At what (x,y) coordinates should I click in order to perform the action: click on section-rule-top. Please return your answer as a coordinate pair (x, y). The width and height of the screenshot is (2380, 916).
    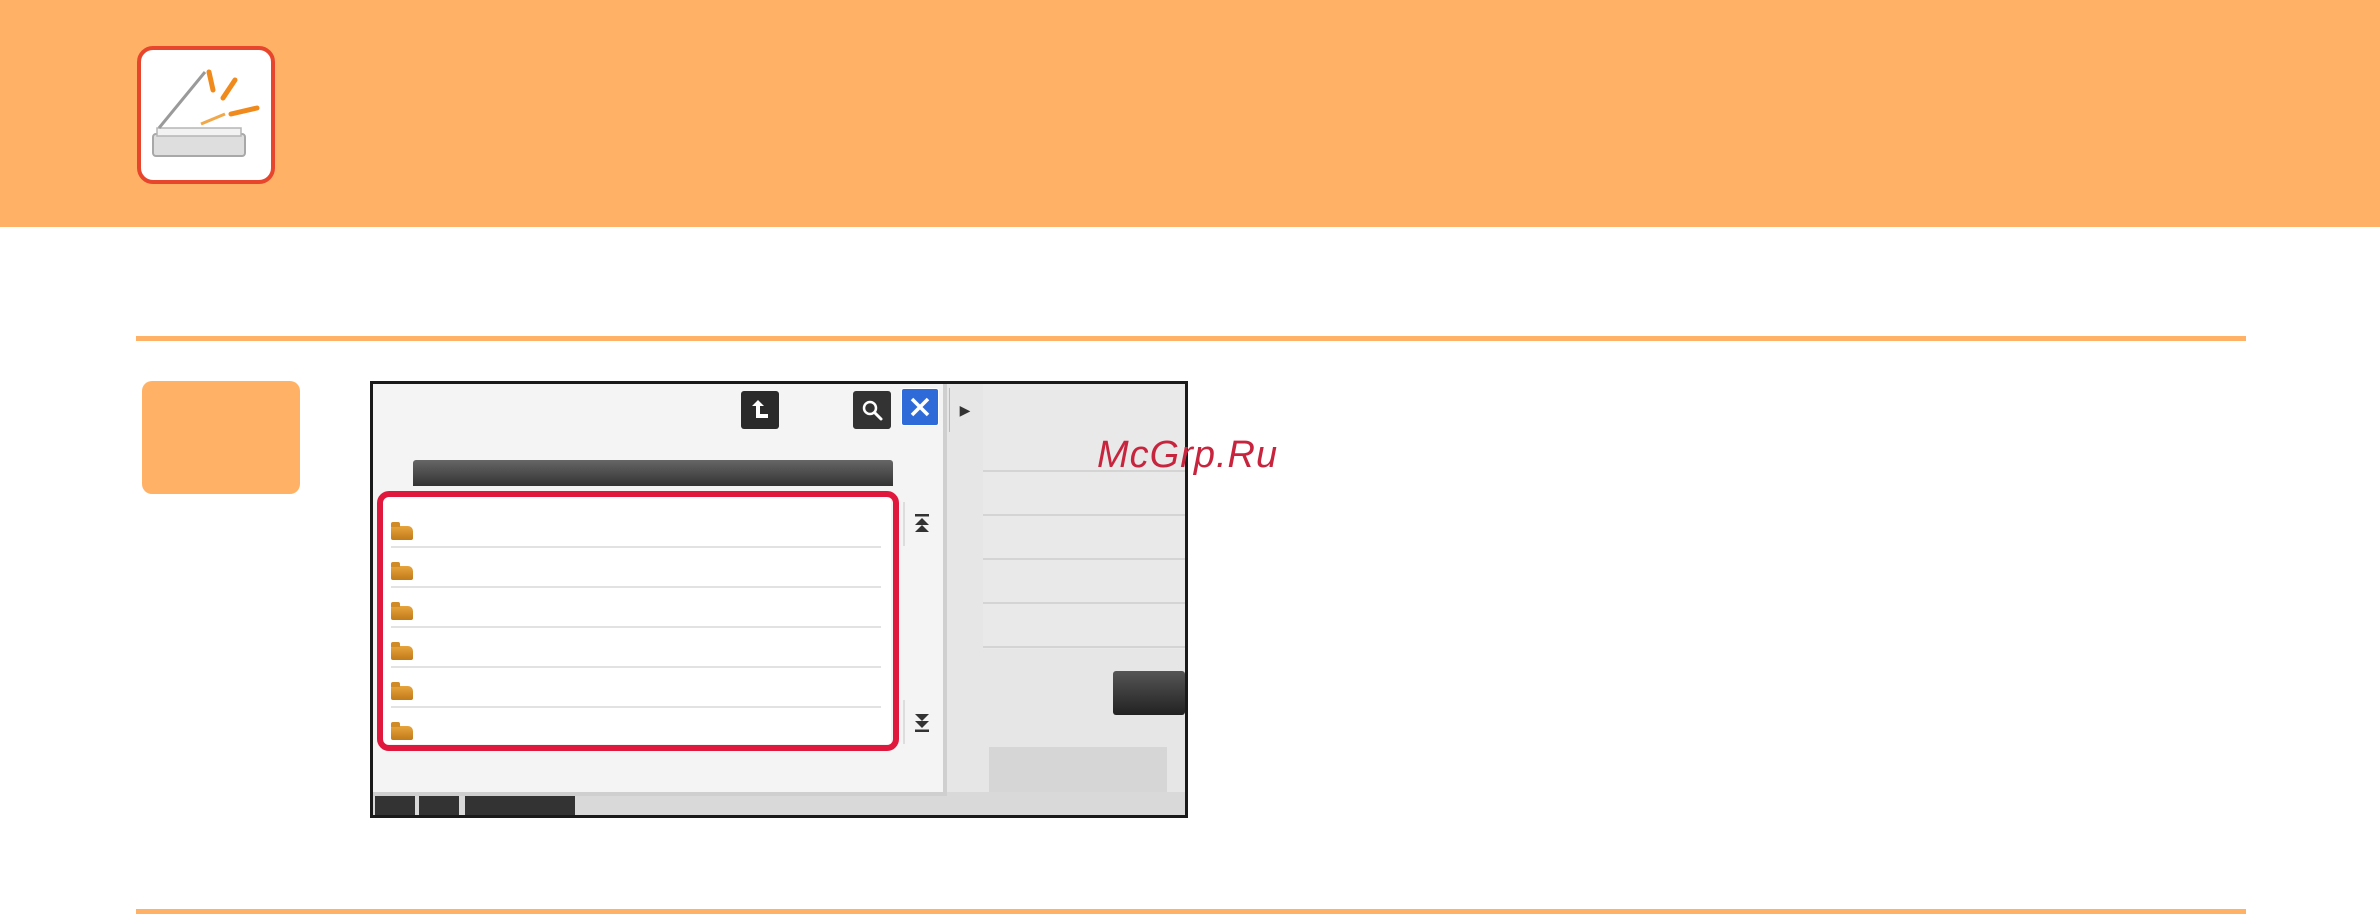
    Looking at the image, I should click on (1191, 338).